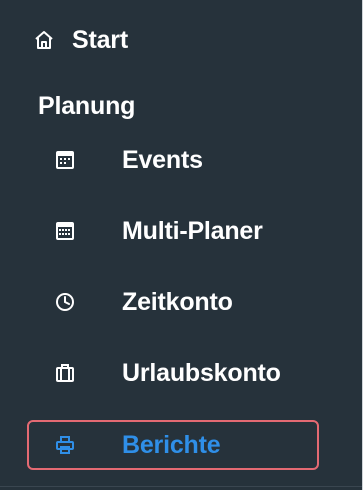 The width and height of the screenshot is (363, 490). What do you see at coordinates (181, 106) in the screenshot?
I see `section-heading-planung: Planung` at bounding box center [181, 106].